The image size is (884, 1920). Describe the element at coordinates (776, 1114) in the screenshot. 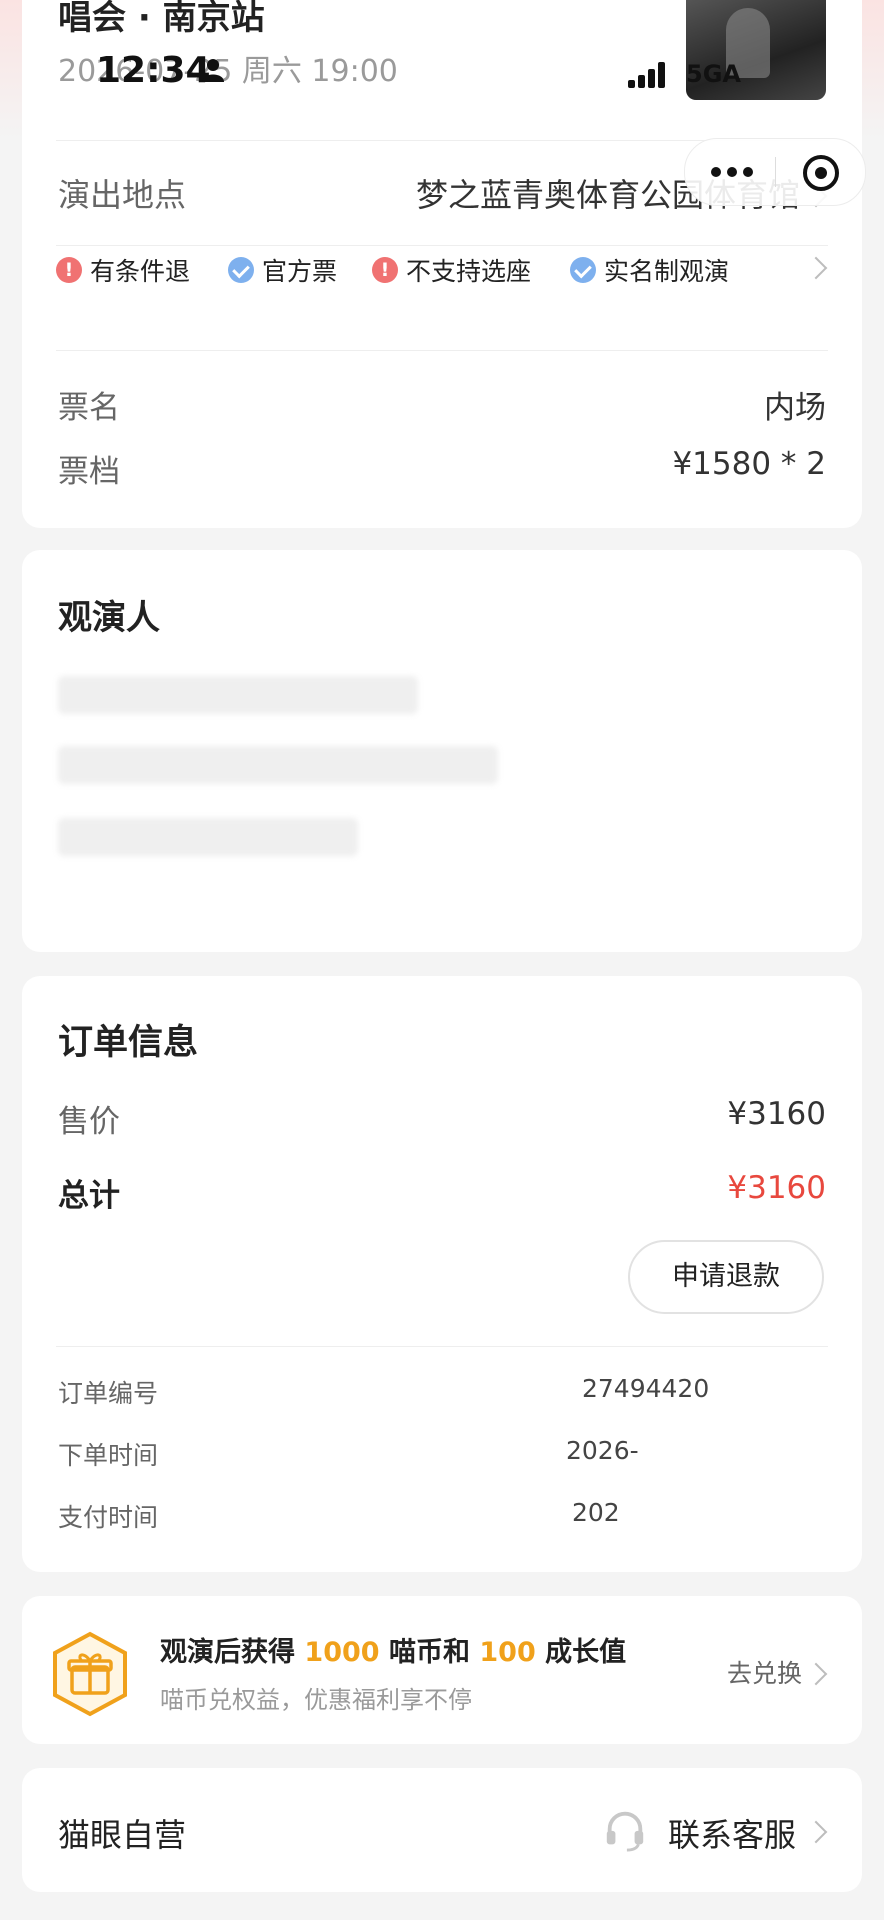

I see `price-value: ¥3160` at that location.